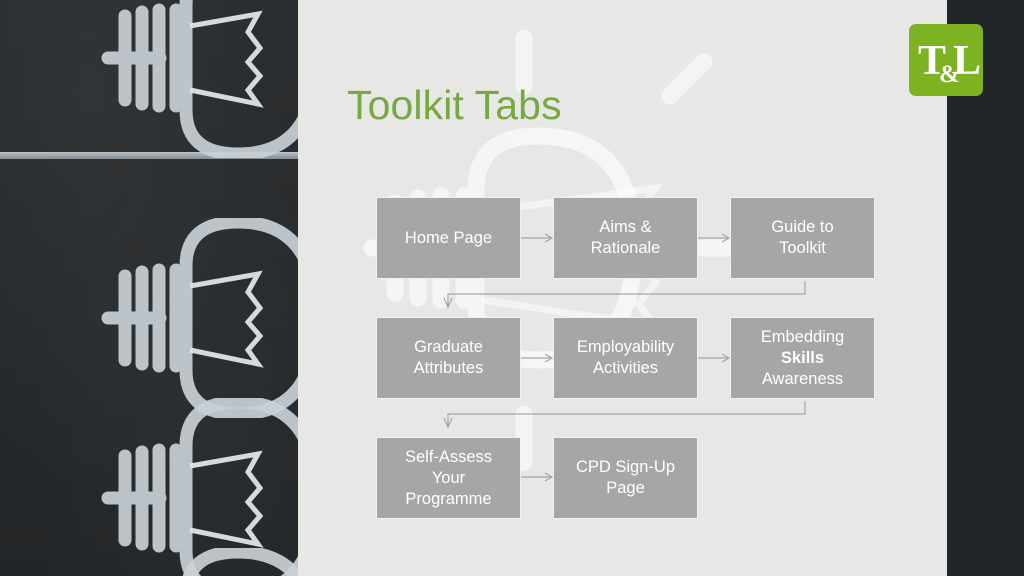 The width and height of the screenshot is (1024, 576). What do you see at coordinates (625, 478) in the screenshot?
I see `flow-node-cpd-sign-up-page: CPD Sign-Up Page` at bounding box center [625, 478].